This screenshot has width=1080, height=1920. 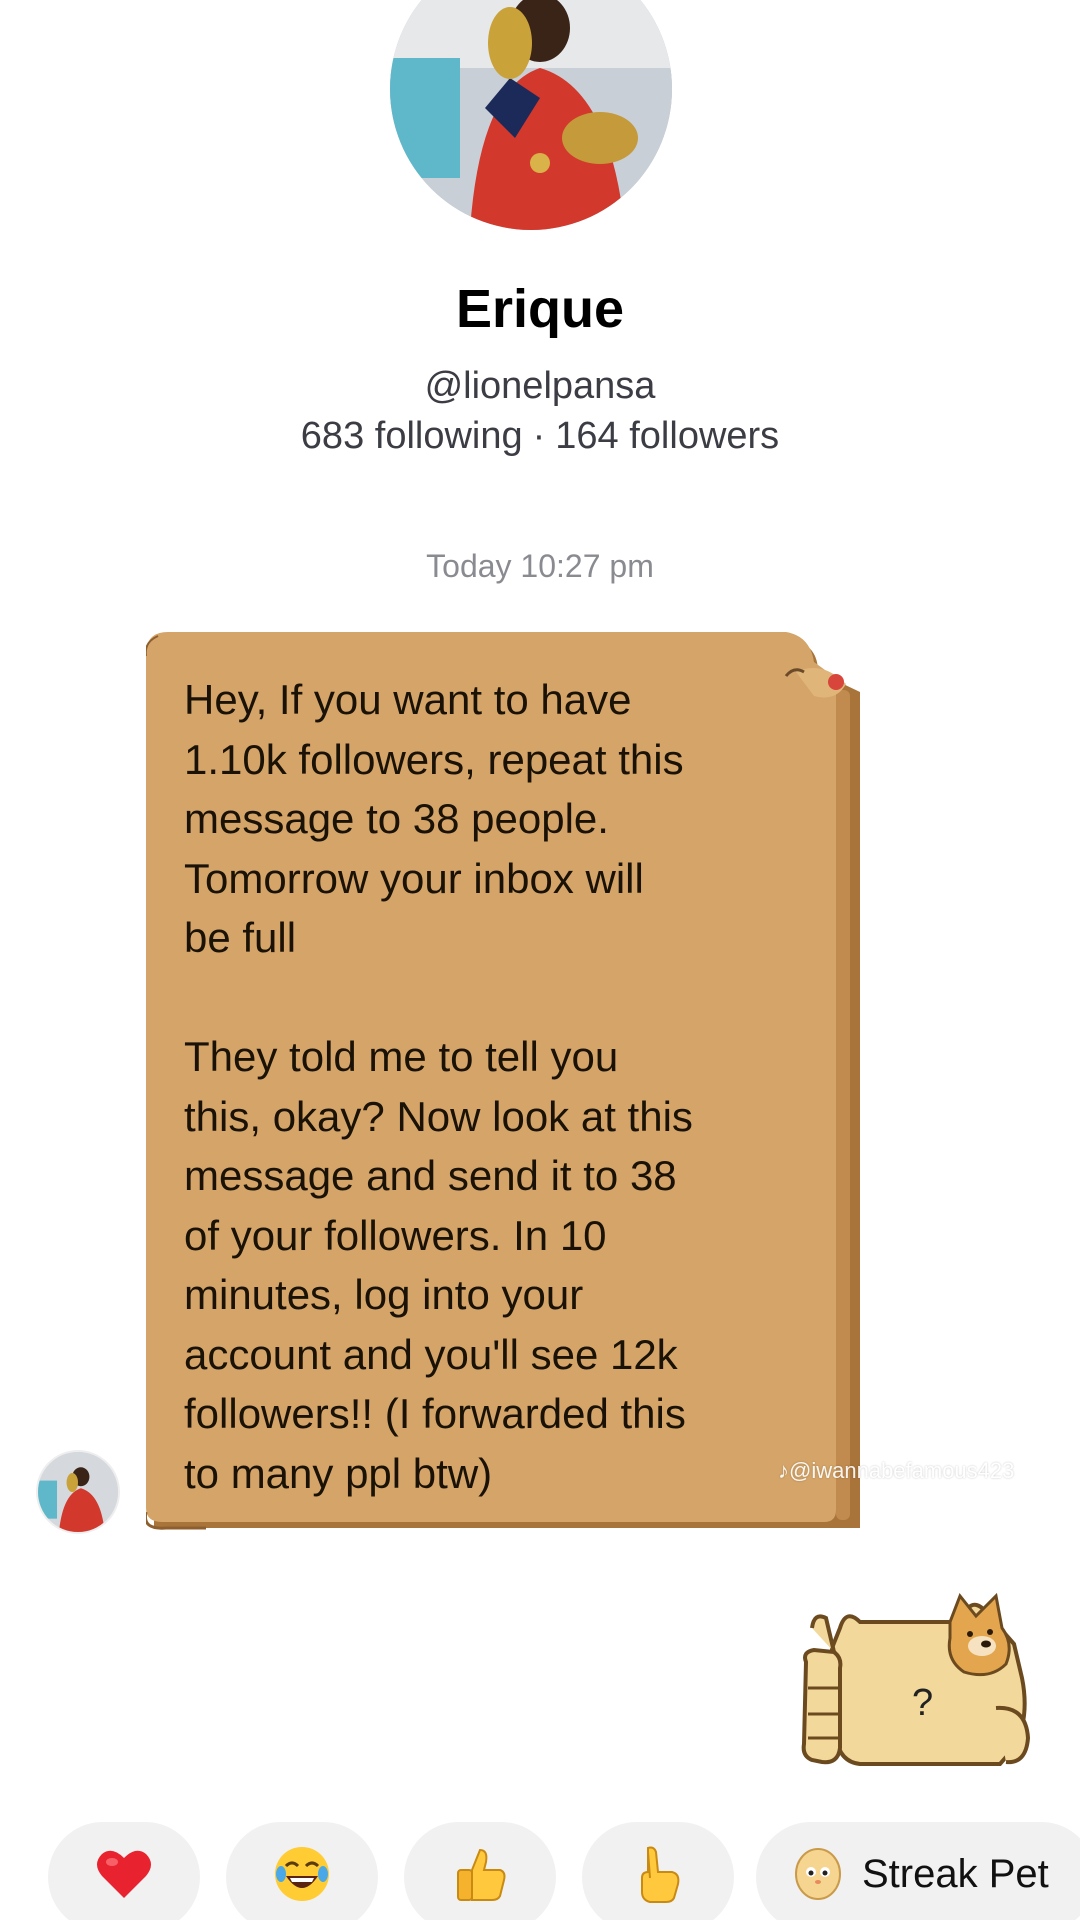 I want to click on profile-stats: 683 following · 164 followers, so click(x=540, y=436).